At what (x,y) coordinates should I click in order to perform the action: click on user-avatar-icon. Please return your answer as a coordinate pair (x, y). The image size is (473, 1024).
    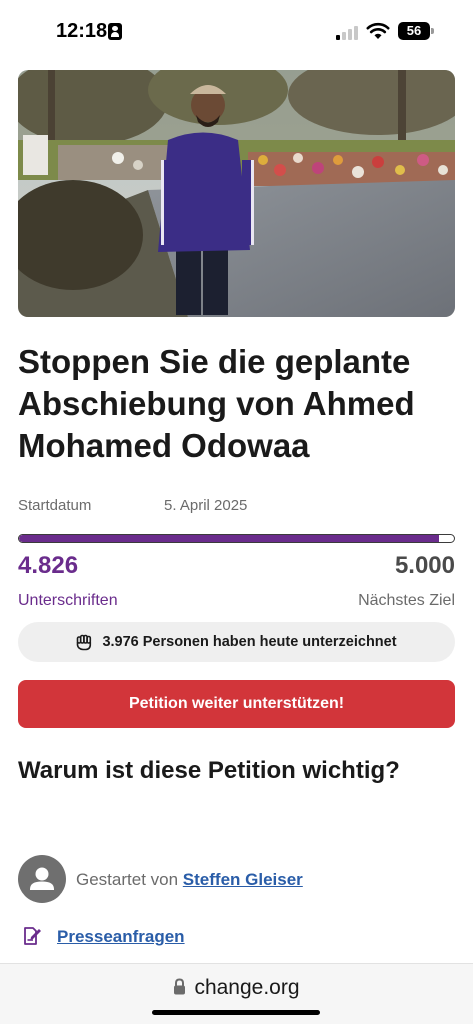
    Looking at the image, I should click on (42, 879).